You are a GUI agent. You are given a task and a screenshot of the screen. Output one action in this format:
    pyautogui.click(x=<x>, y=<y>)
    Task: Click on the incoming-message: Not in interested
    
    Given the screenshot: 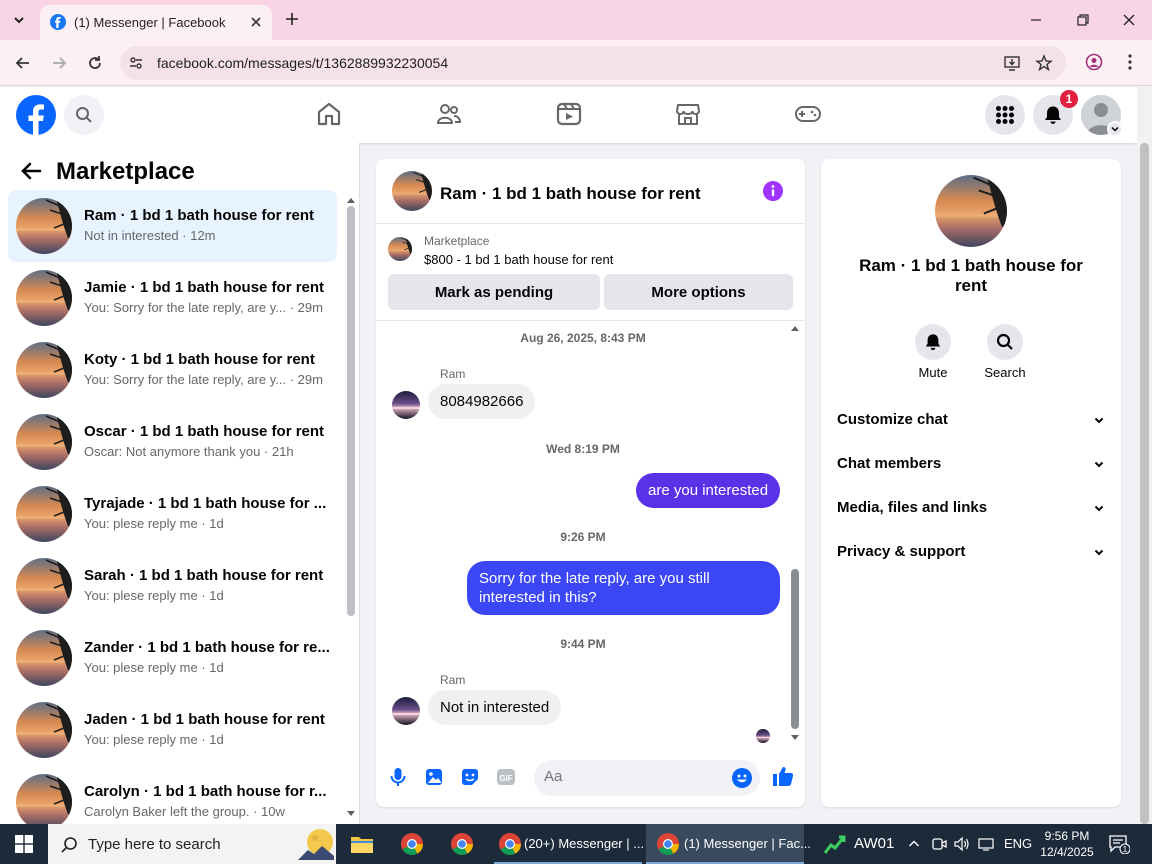 What is the action you would take?
    pyautogui.click(x=495, y=707)
    